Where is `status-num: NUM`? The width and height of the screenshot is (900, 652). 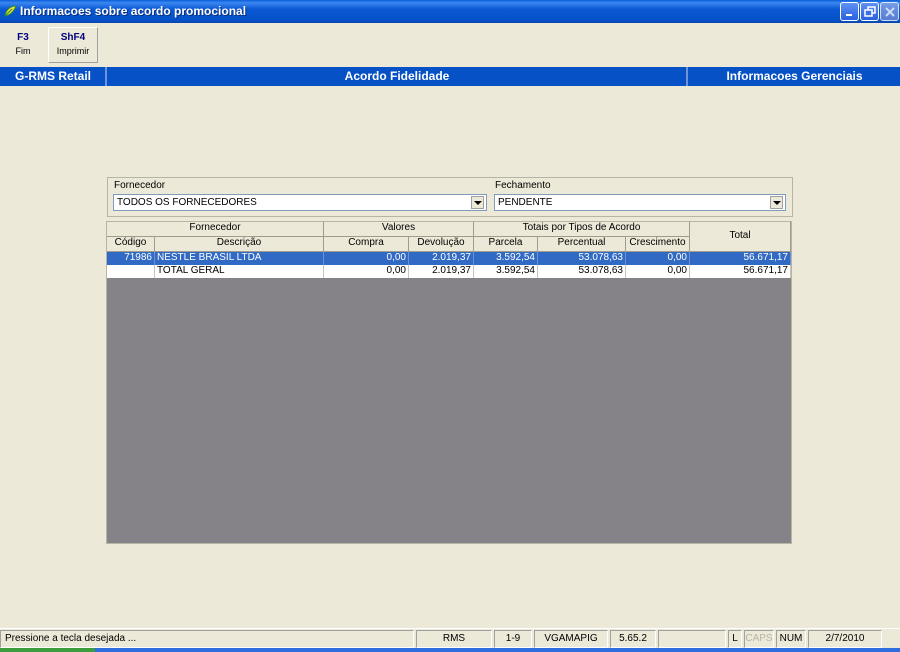
status-num: NUM is located at coordinates (791, 639).